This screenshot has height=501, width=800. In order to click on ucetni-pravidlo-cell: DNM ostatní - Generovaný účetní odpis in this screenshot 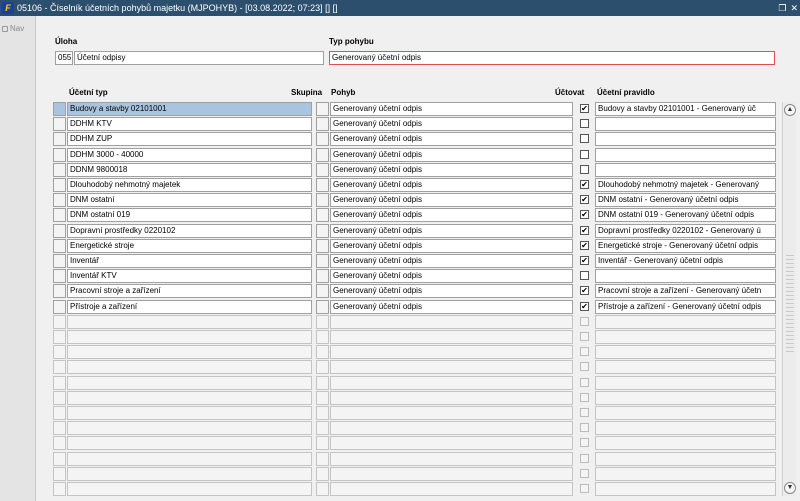, I will do `click(685, 200)`.